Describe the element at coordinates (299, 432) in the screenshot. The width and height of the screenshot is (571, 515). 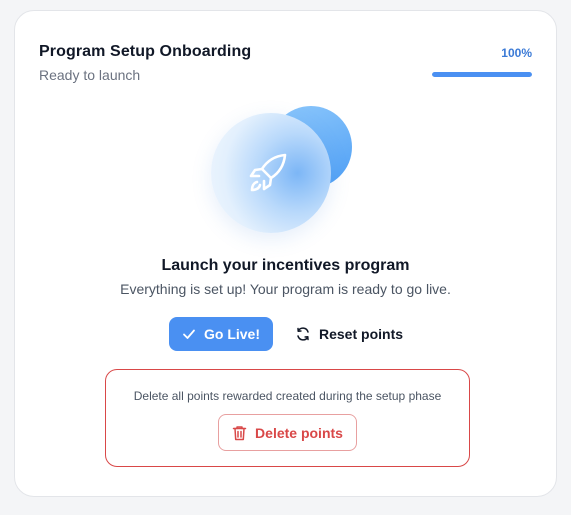
I see `delete-points-label: Delete points` at that location.